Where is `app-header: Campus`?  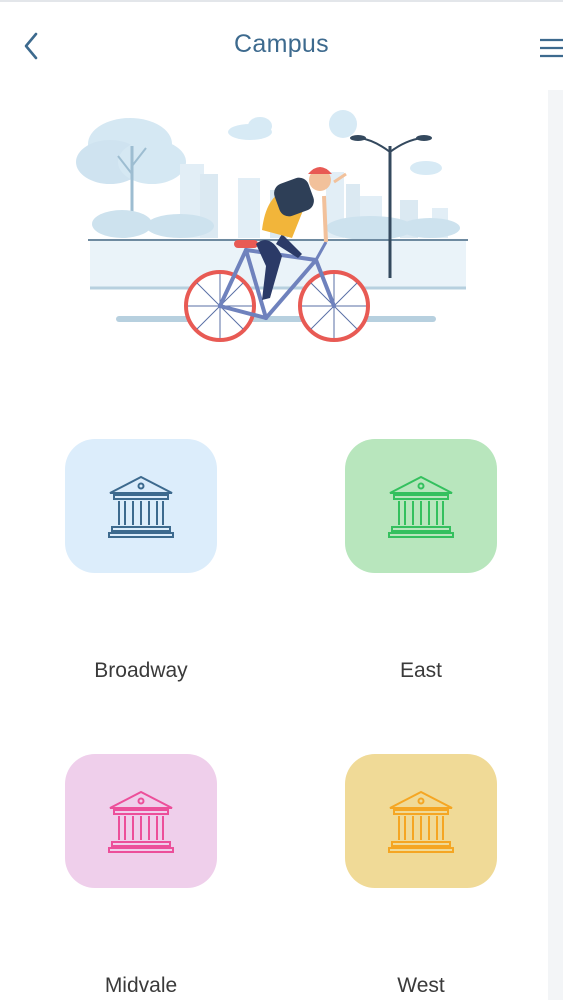 app-header: Campus is located at coordinates (281, 46).